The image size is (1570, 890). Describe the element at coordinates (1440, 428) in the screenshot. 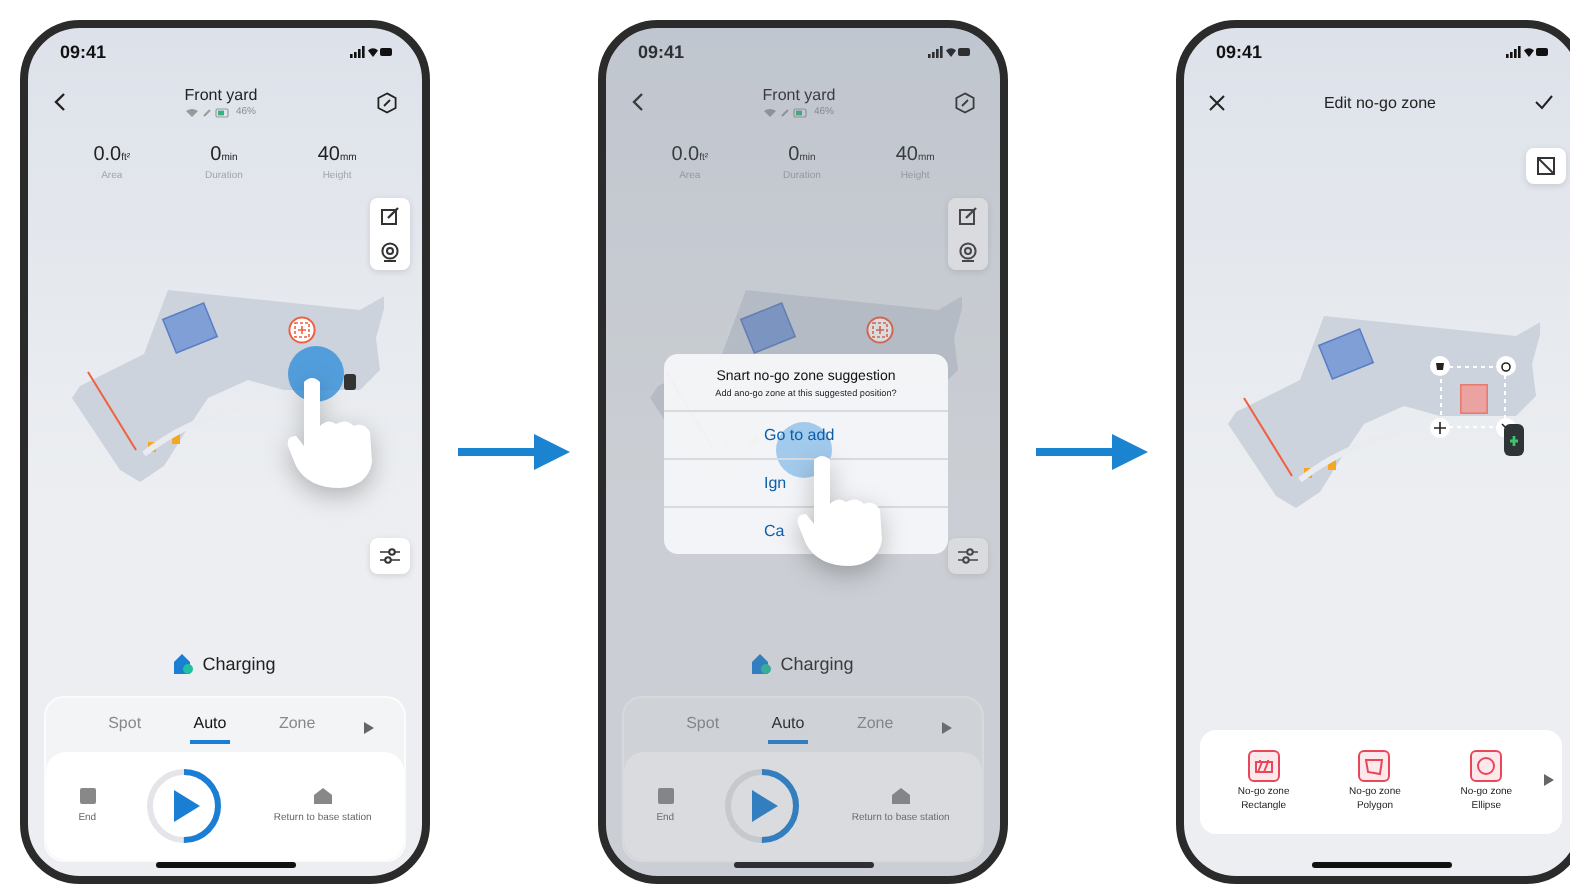

I see `move-handle-icon` at that location.